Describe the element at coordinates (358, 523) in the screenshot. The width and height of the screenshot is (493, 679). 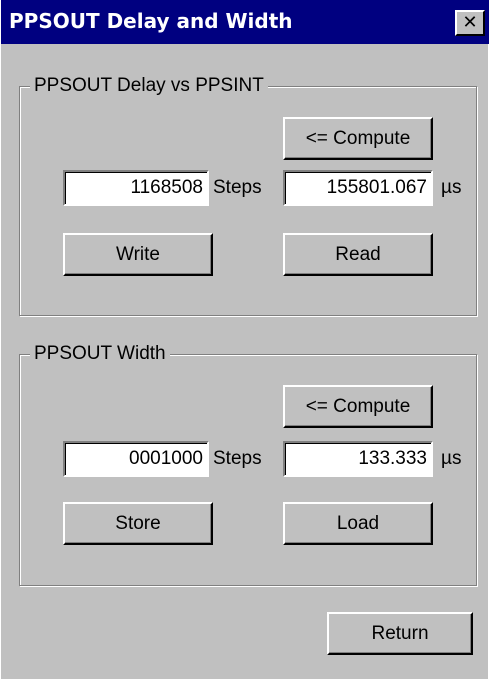
I see `load-button: Load` at that location.